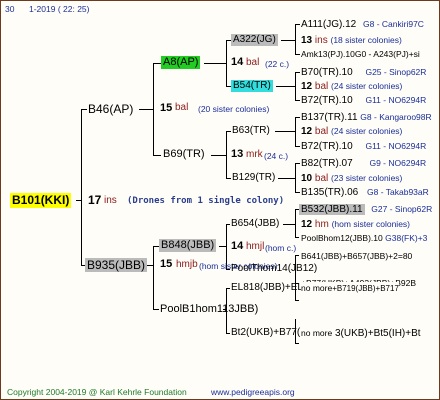 The width and height of the screenshot is (440, 400). Describe the element at coordinates (364, 238) in the screenshot. I see `right-row: PoolBhom12(JBB).10 G38(FK)+3` at that location.